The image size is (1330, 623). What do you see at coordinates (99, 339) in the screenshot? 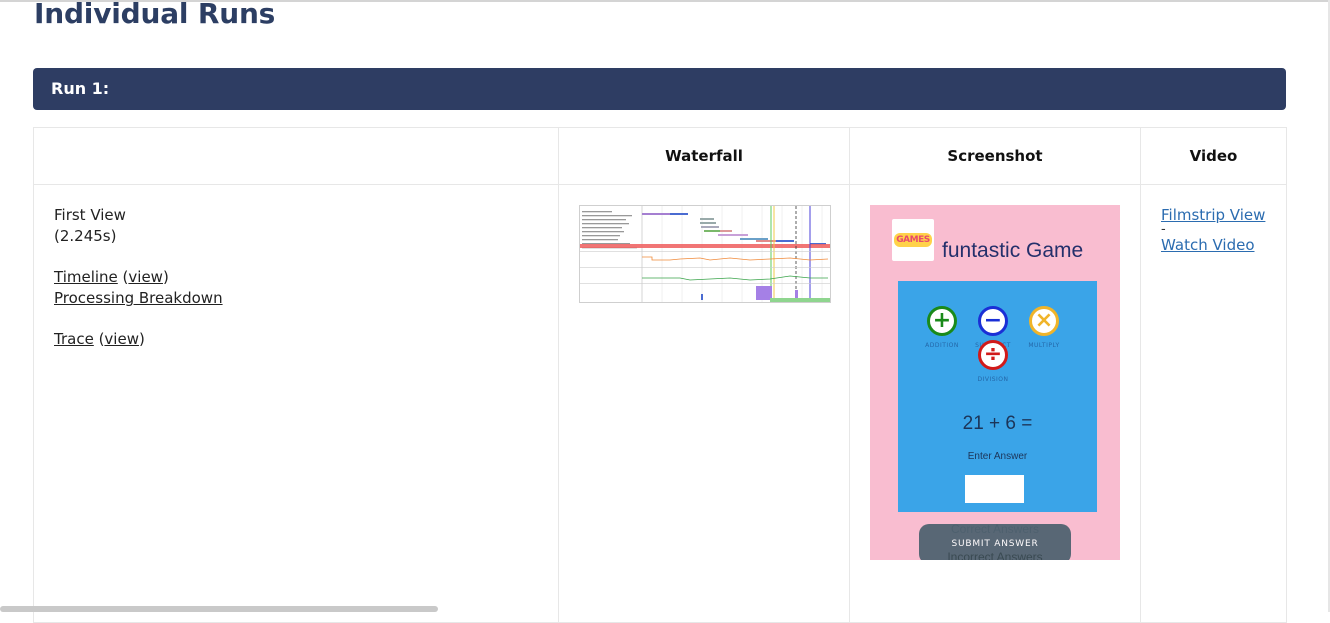
I see `trace-line: Trace (view)` at bounding box center [99, 339].